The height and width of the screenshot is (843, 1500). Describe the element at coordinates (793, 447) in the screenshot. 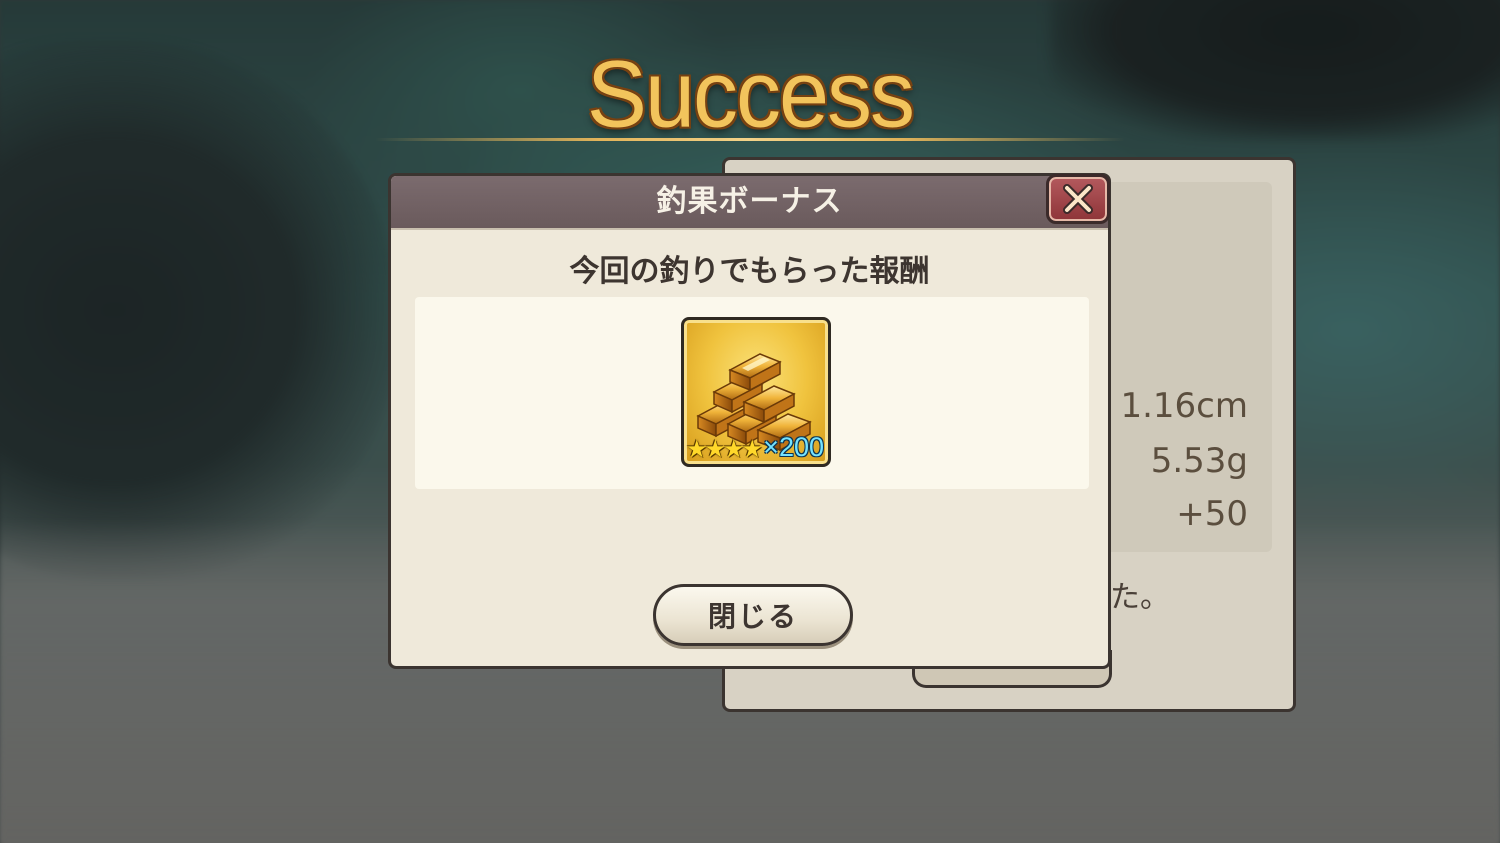

I see `reward-quantity: ×200` at that location.